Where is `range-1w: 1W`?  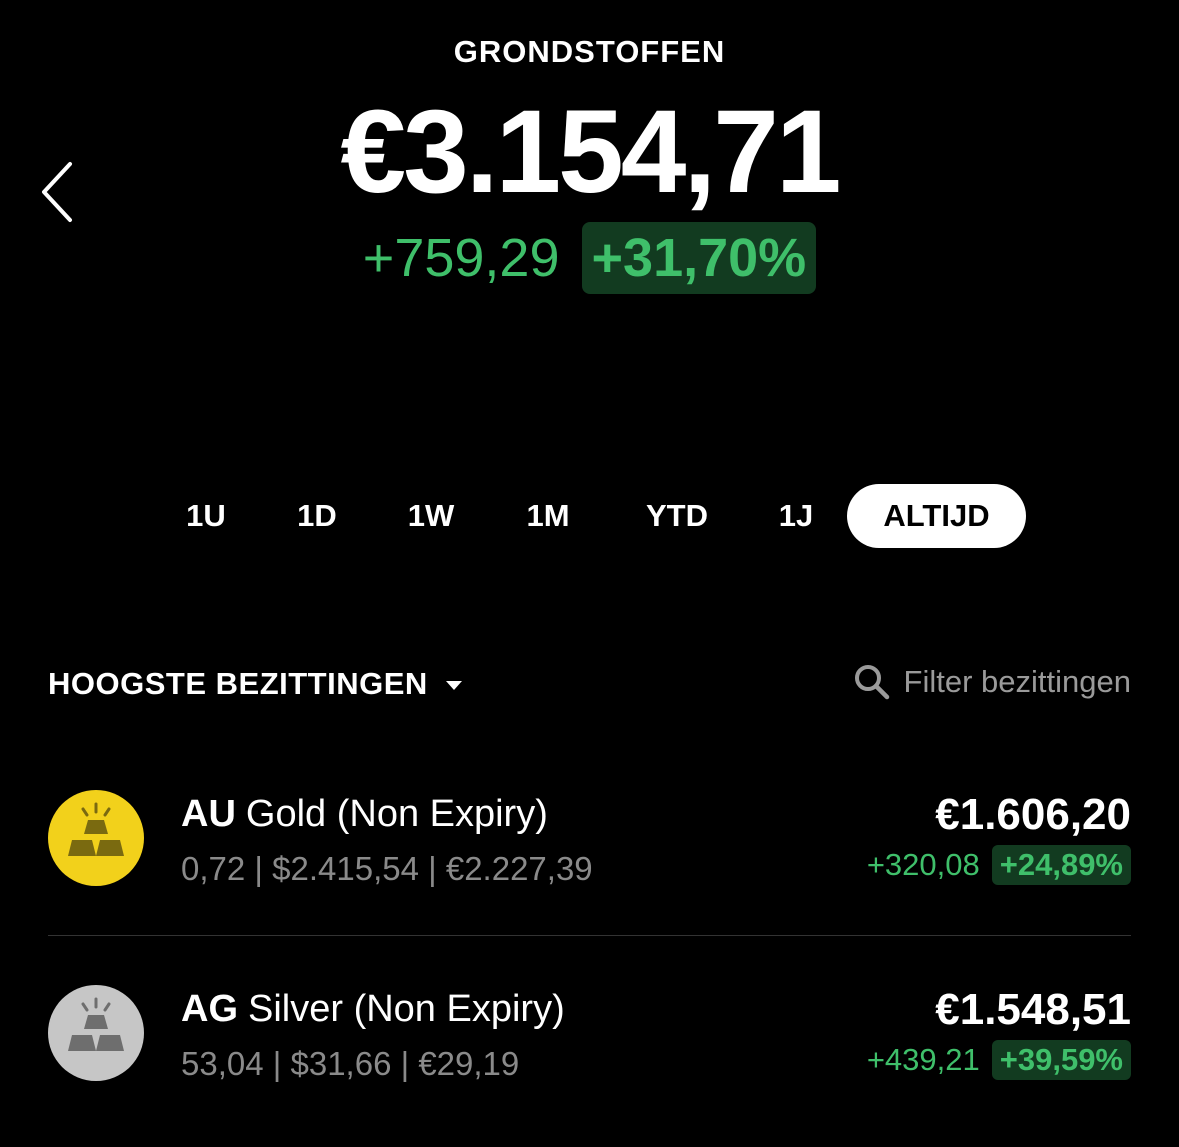
range-1w: 1W is located at coordinates (431, 516).